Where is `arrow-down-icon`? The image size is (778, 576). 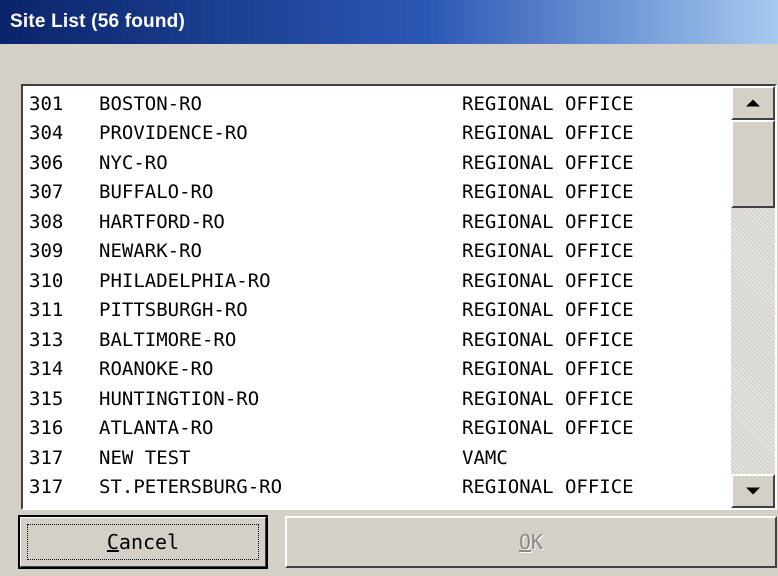
arrow-down-icon is located at coordinates (753, 491).